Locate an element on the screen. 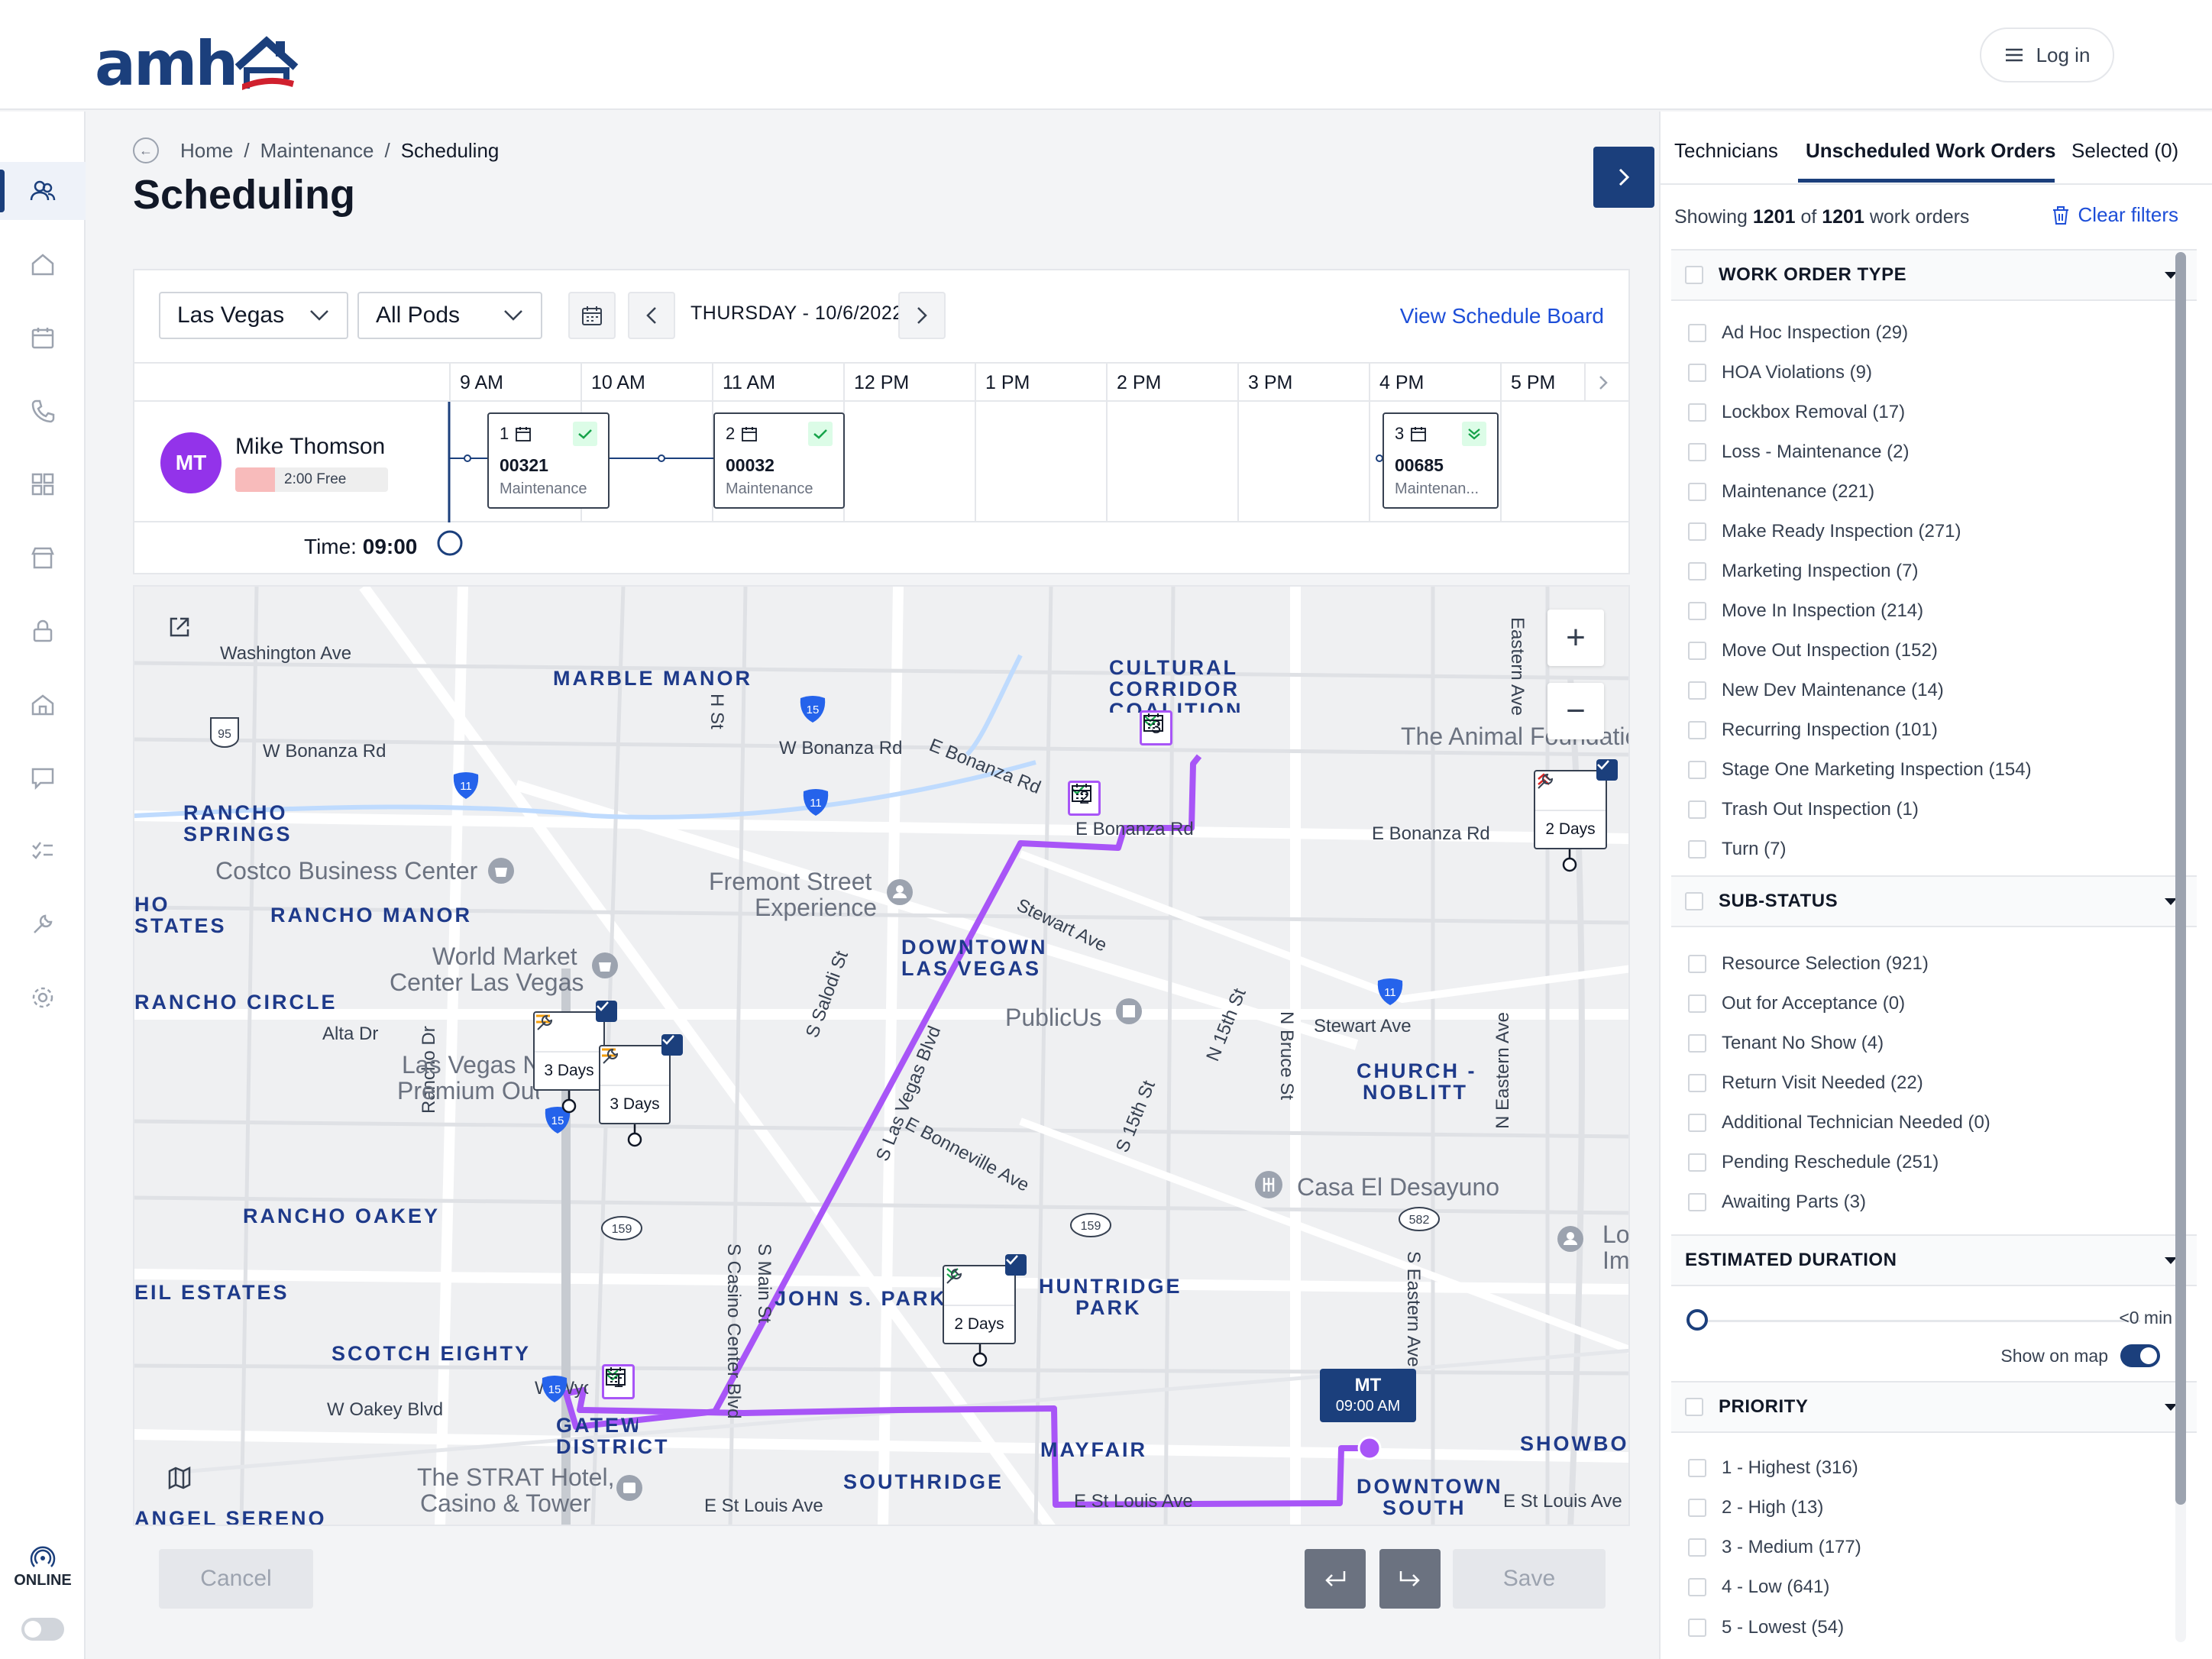  zoom-in-button: + is located at coordinates (1576, 638).